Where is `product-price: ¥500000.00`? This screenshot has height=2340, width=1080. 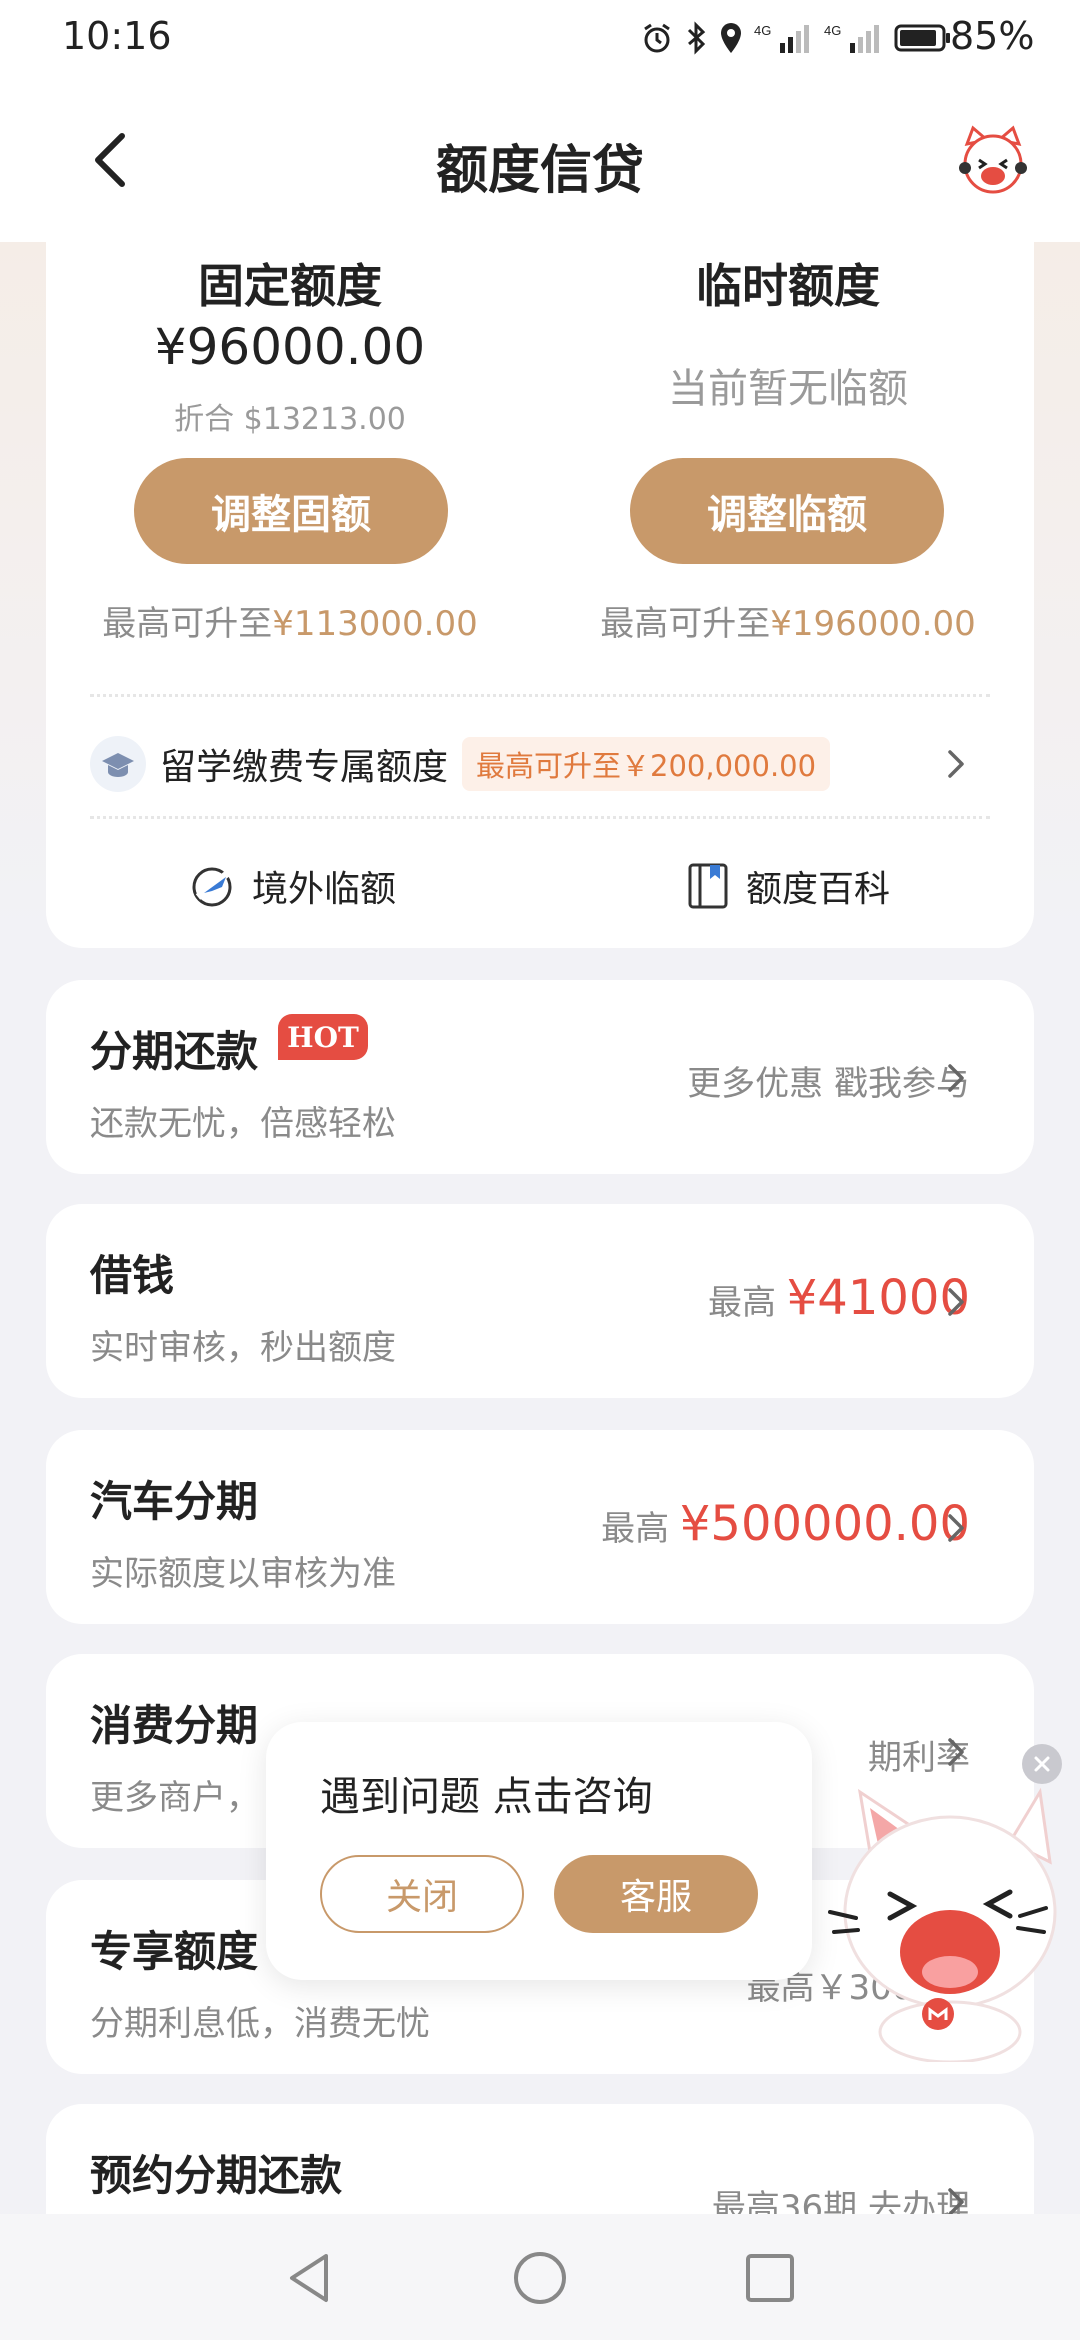
product-price: ¥500000.00 is located at coordinates (824, 1524).